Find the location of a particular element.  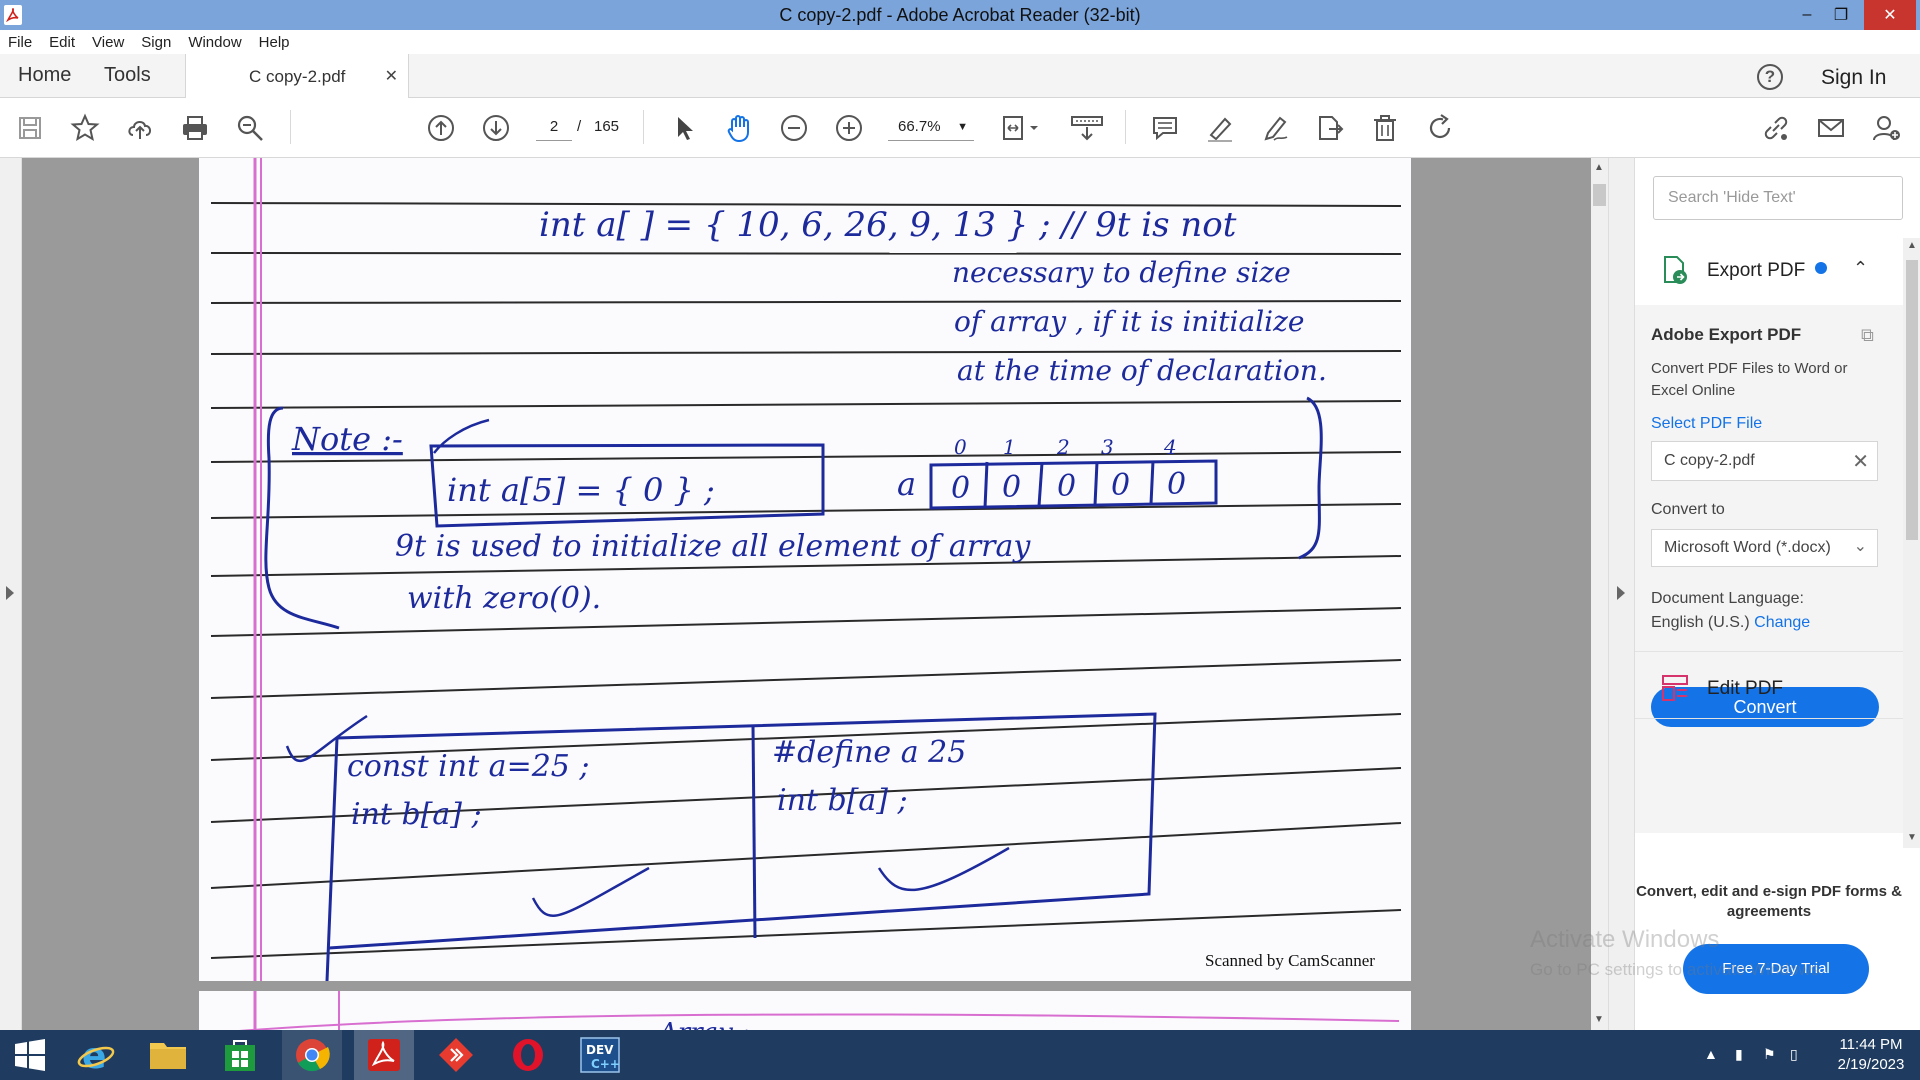

anydesk-icon is located at coordinates (456, 1055).